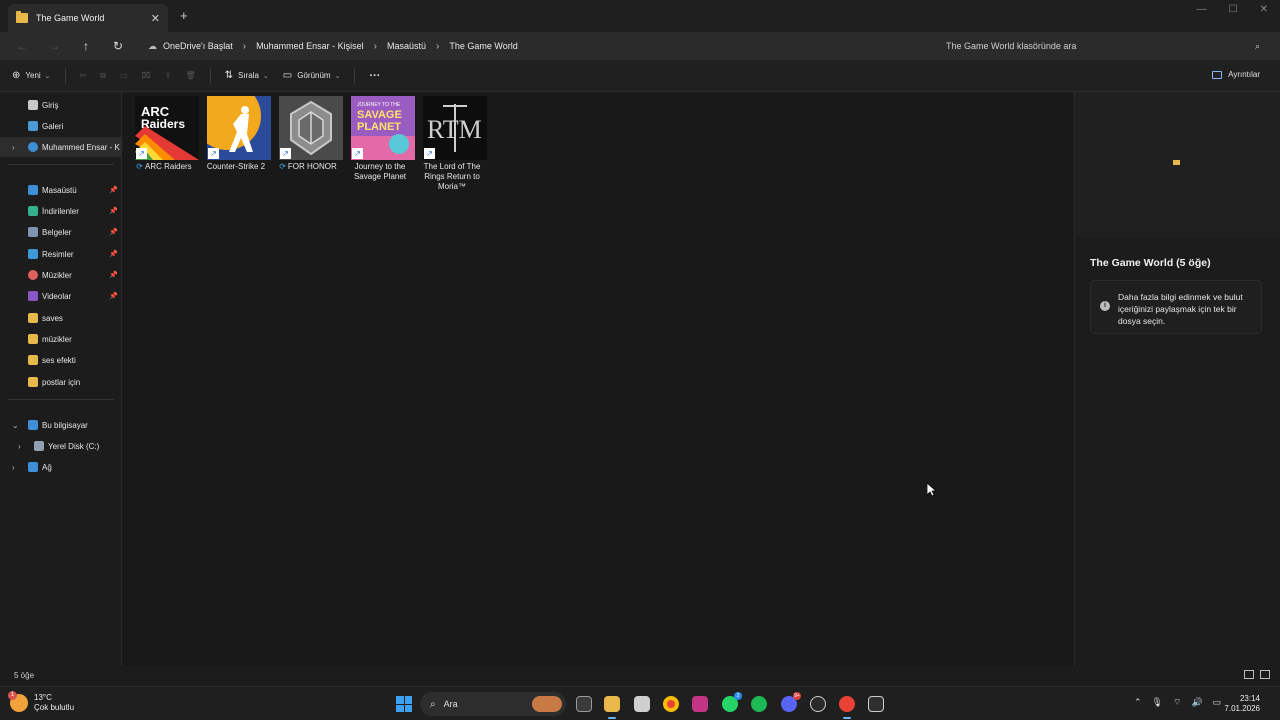  What do you see at coordinates (81, 147) in the screenshot?
I see `sidebar-item-label: Muhammed Ensar - Ki` at bounding box center [81, 147].